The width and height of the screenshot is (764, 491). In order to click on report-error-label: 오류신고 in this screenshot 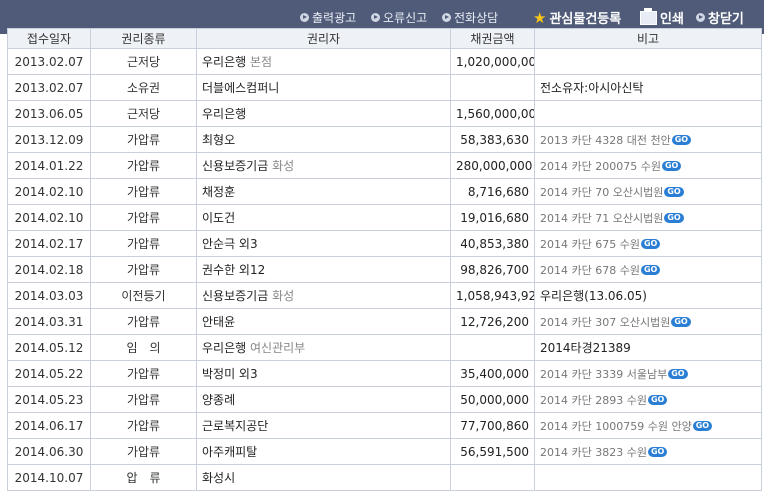, I will do `click(405, 18)`.